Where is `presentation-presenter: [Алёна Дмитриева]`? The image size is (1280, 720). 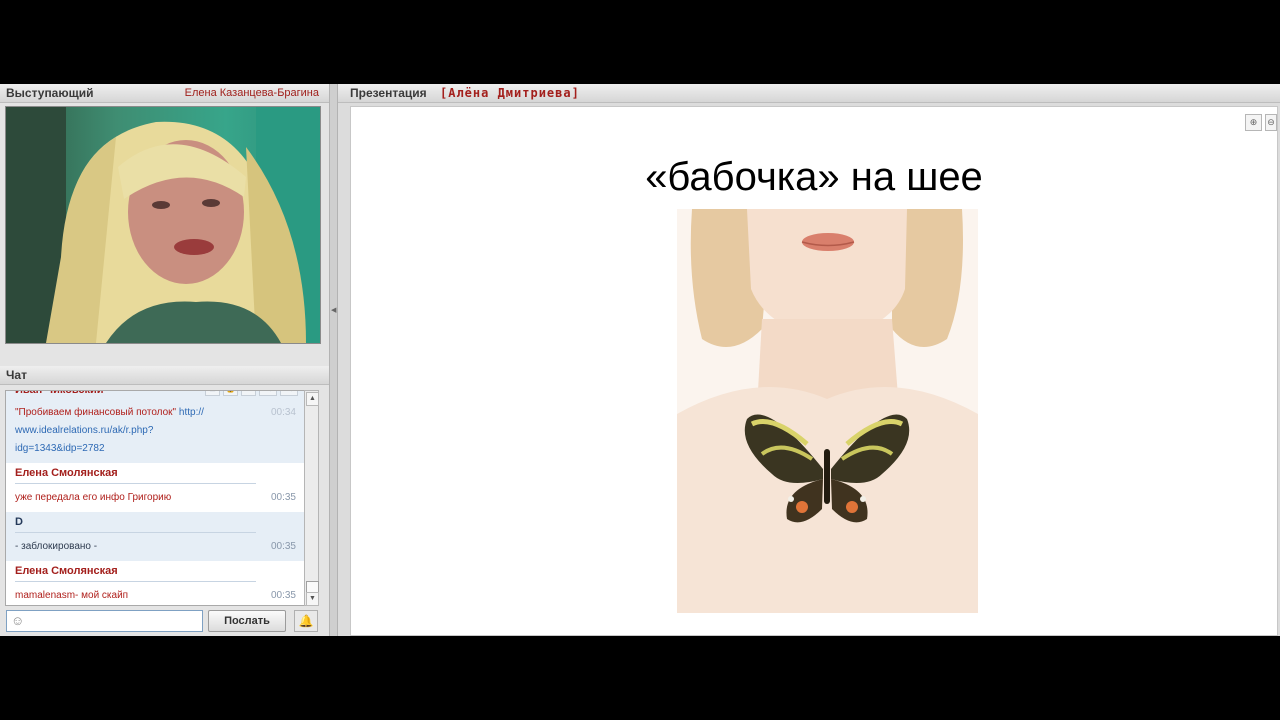 presentation-presenter: [Алёна Дмитриева] is located at coordinates (510, 93).